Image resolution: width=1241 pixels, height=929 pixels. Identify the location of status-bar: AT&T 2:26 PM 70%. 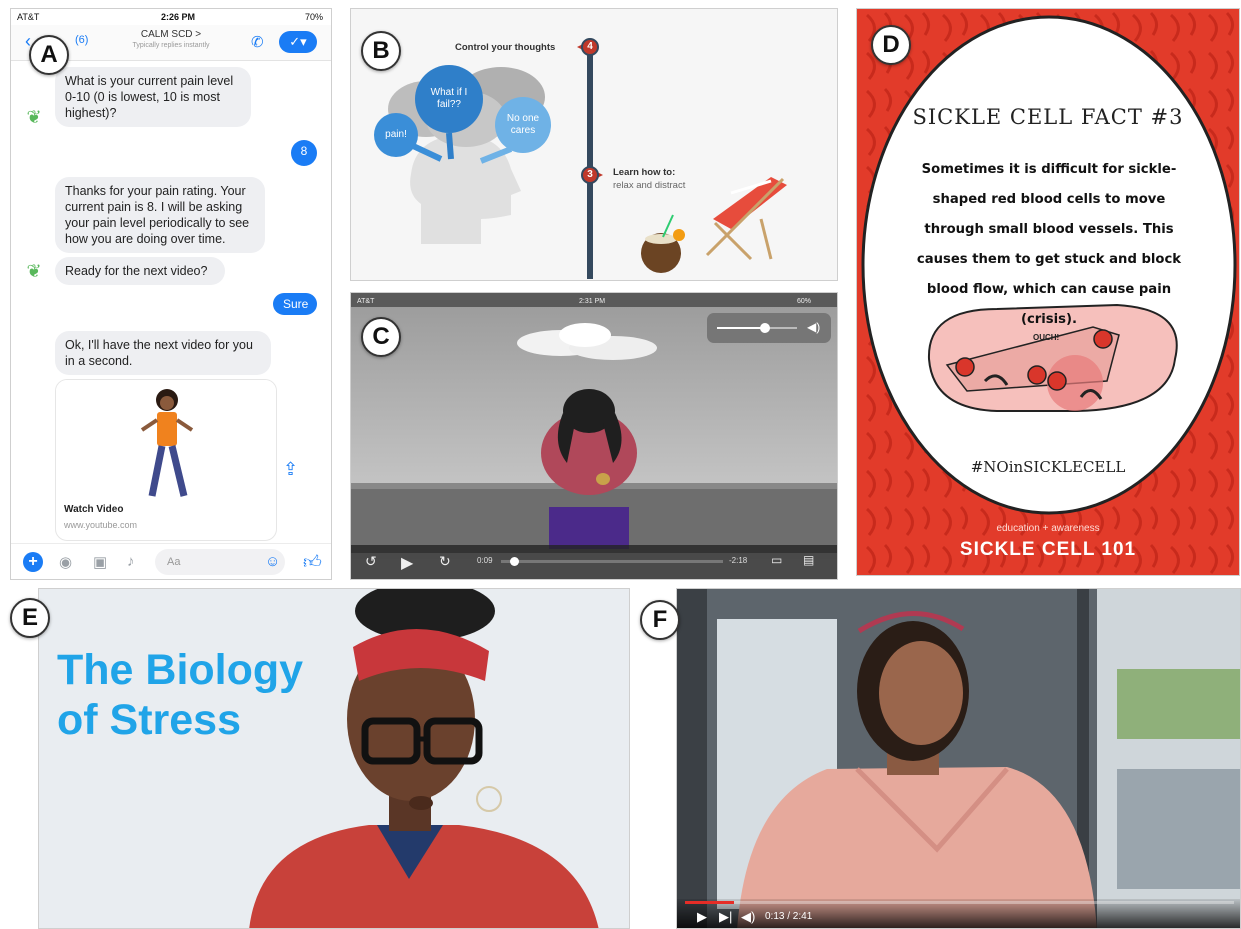
(171, 17).